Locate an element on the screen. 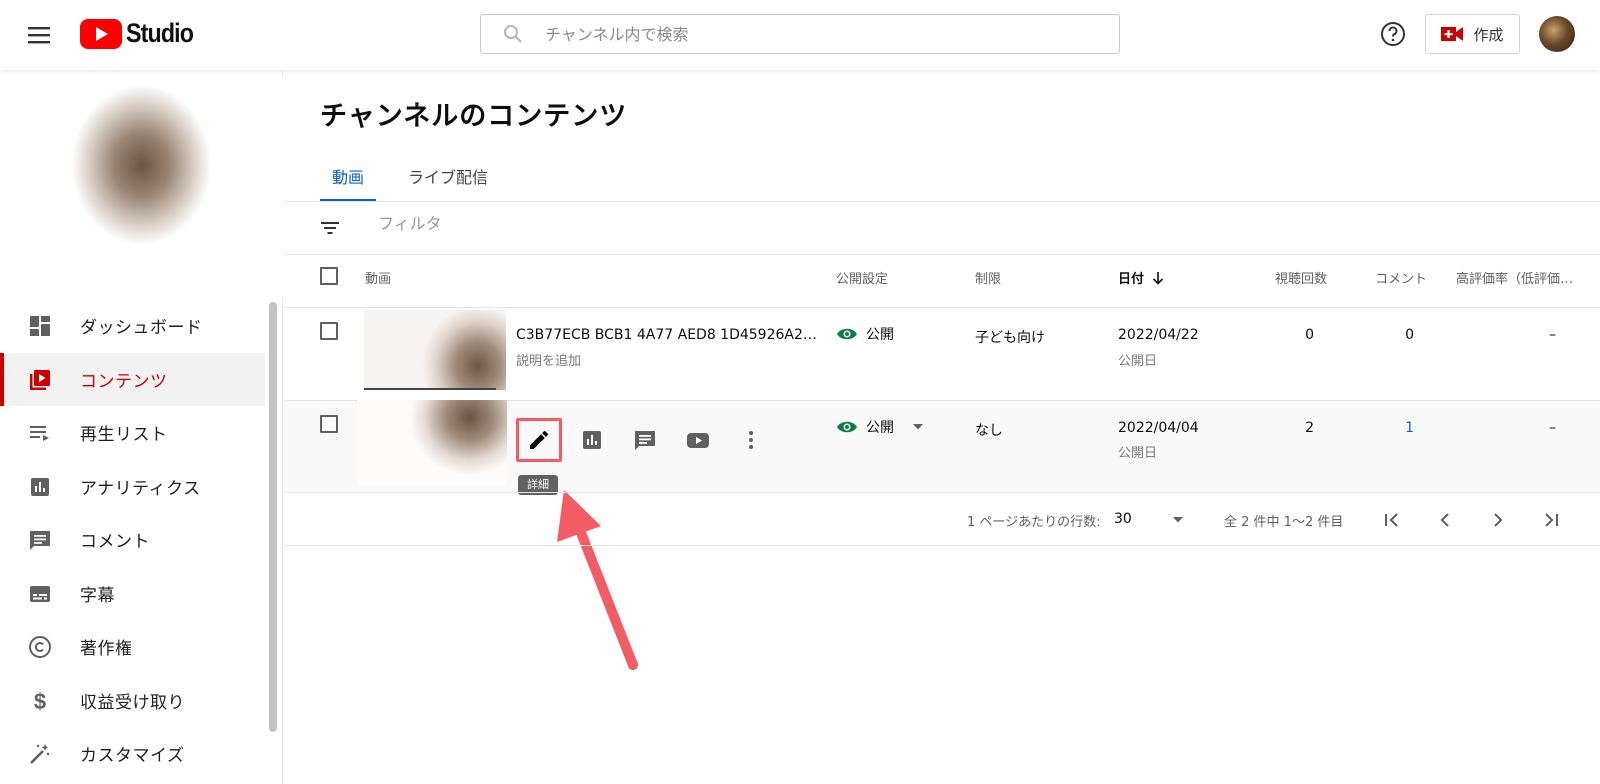 This screenshot has width=1600, height=784. sidebar-item-label: カスタマイズ is located at coordinates (132, 756).